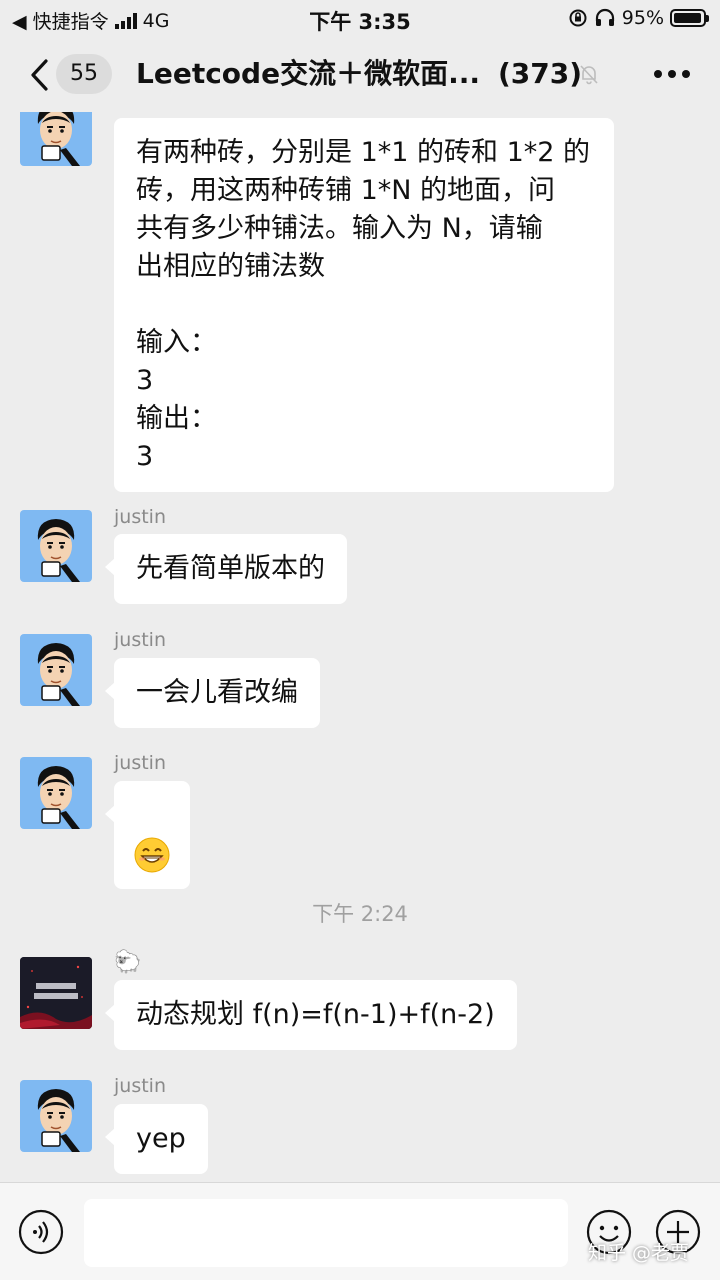  Describe the element at coordinates (642, 18) in the screenshot. I see `battery-percent: 95%` at that location.